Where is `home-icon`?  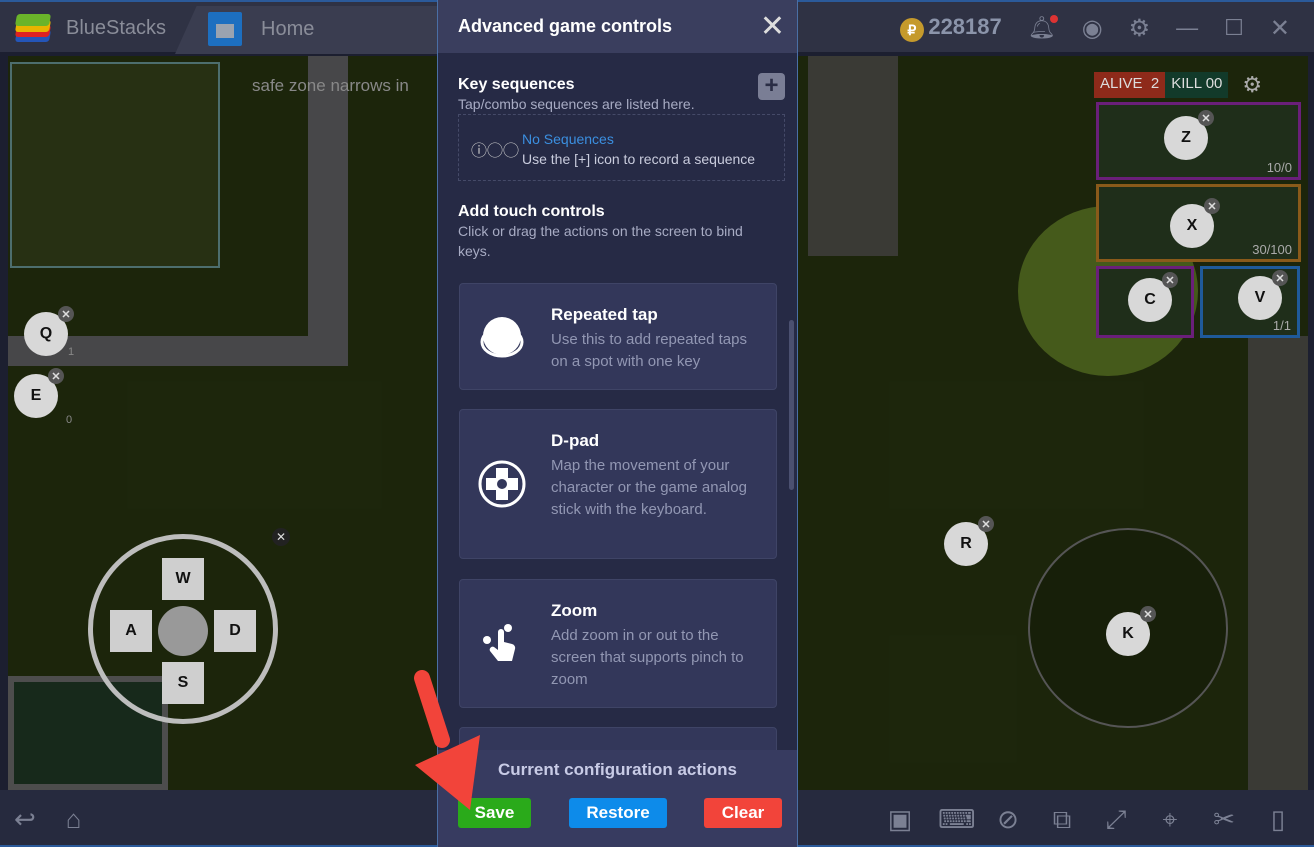 home-icon is located at coordinates (225, 29).